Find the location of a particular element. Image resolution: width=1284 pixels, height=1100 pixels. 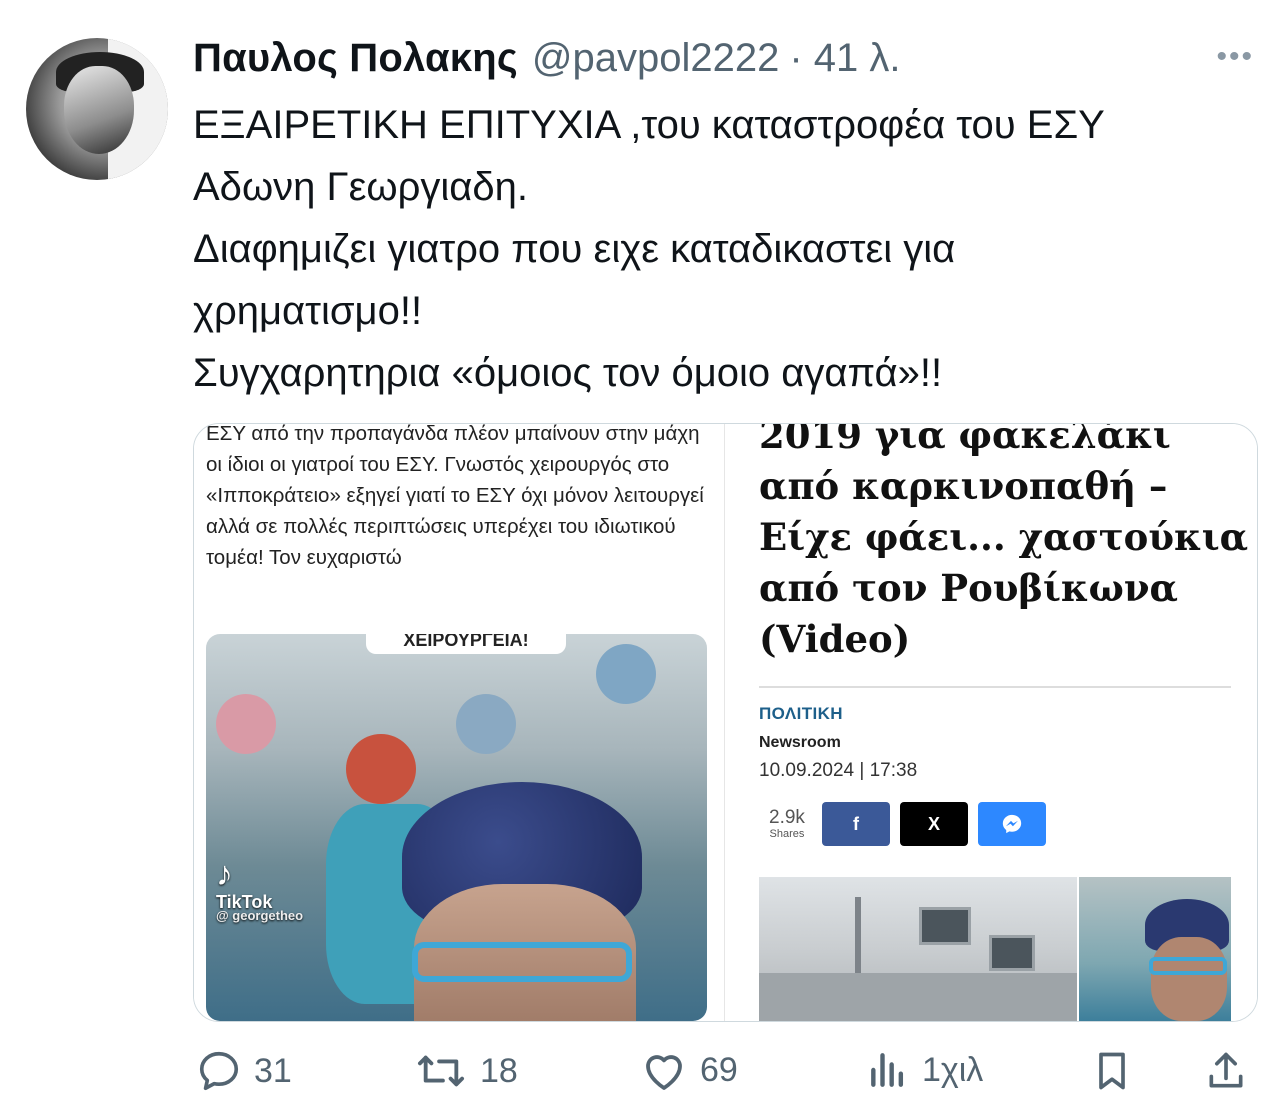

reply-icon is located at coordinates (219, 1071).